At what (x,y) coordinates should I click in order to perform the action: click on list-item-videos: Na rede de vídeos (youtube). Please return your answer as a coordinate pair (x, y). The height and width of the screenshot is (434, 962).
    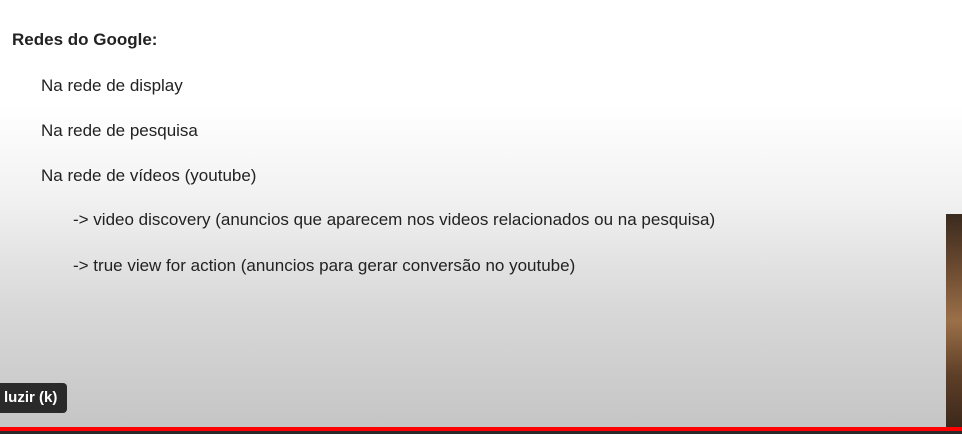
    Looking at the image, I should click on (149, 175).